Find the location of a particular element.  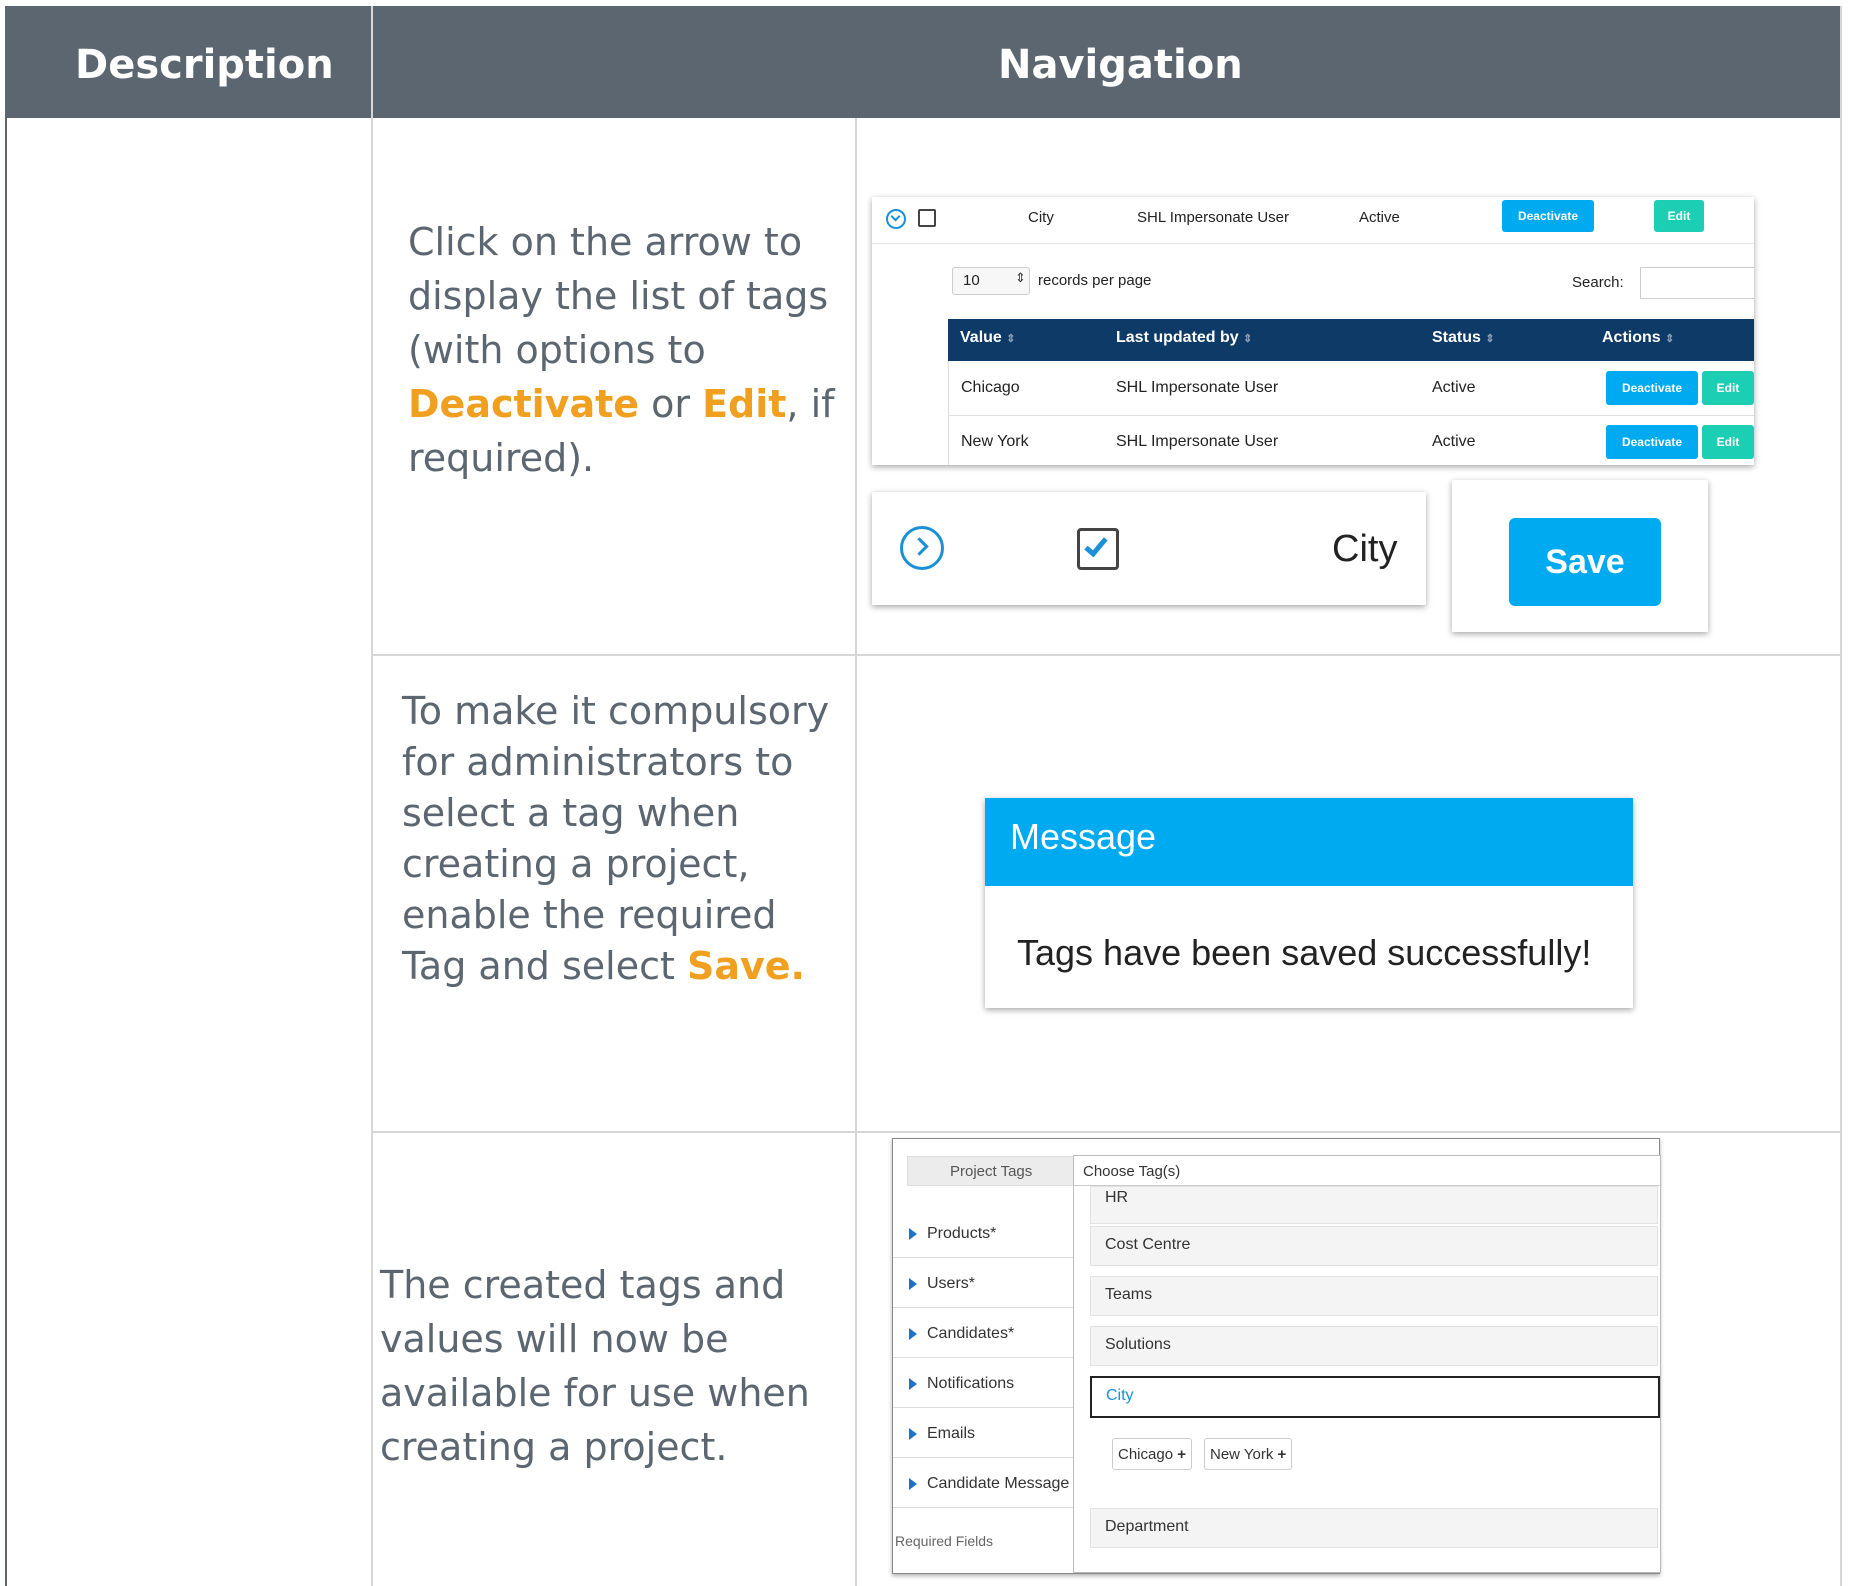

message-title: Message is located at coordinates (1083, 836).